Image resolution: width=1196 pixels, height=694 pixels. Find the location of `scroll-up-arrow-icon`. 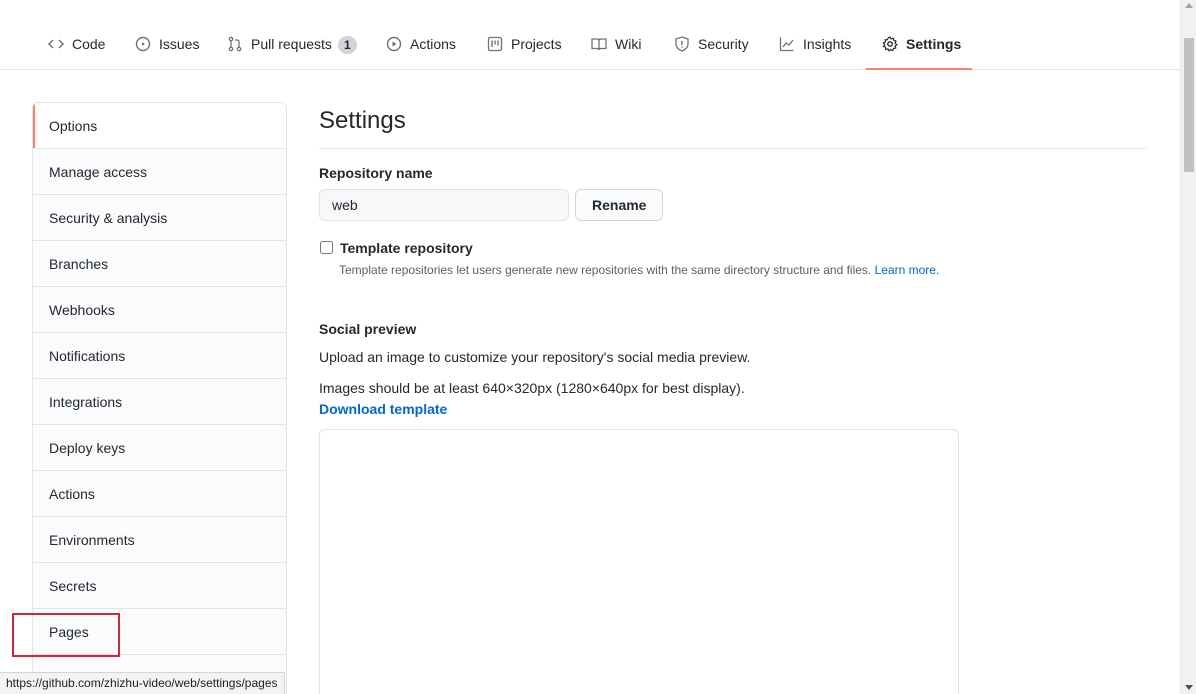

scroll-up-arrow-icon is located at coordinates (1189, 5).